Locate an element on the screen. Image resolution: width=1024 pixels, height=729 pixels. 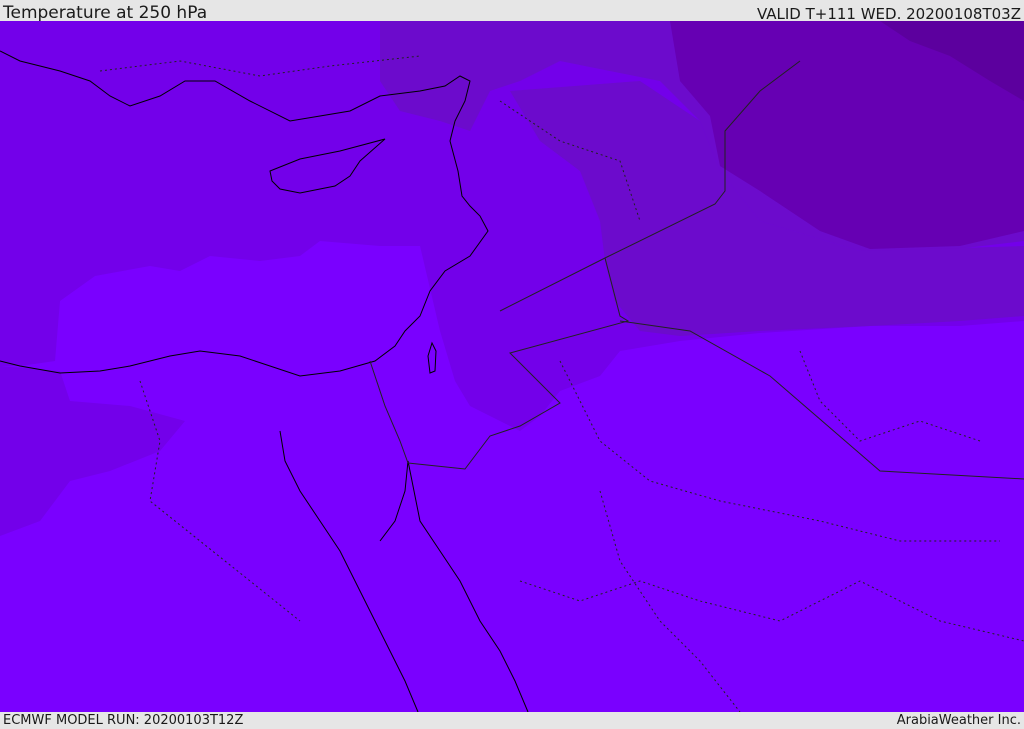
credit-label: ArabiaWeather Inc. is located at coordinates (958, 720).